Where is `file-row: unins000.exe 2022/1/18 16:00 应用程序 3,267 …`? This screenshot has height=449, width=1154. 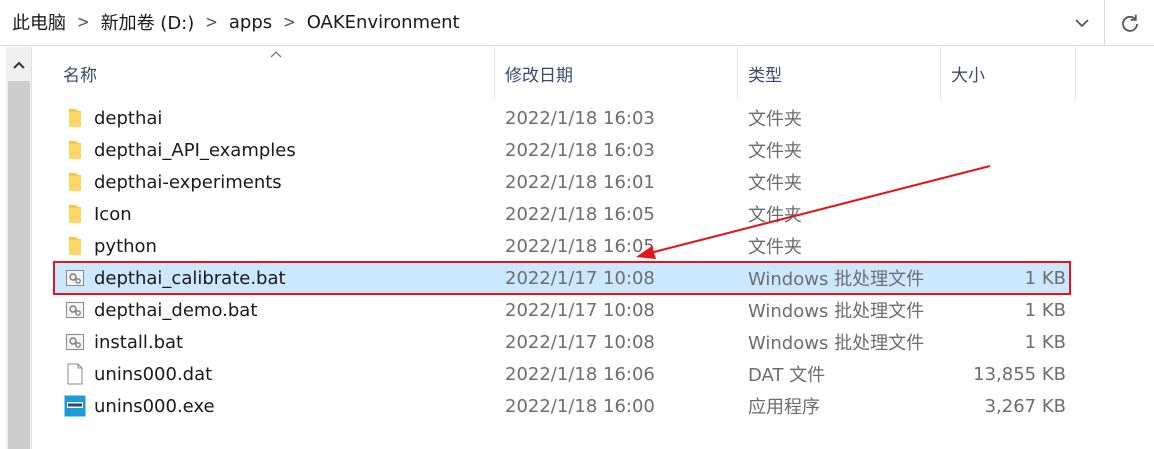 file-row: unins000.exe 2022/1/18 16:00 应用程序 3,267 … is located at coordinates (562, 406).